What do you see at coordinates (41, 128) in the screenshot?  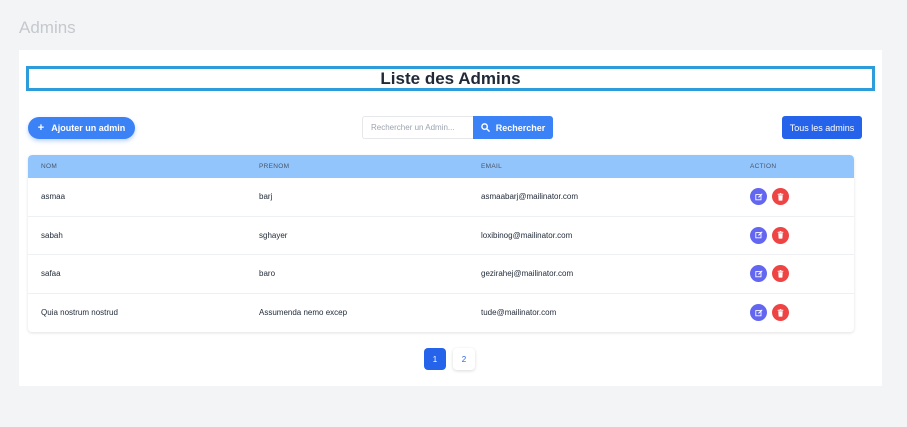 I see `plus-icon: +` at bounding box center [41, 128].